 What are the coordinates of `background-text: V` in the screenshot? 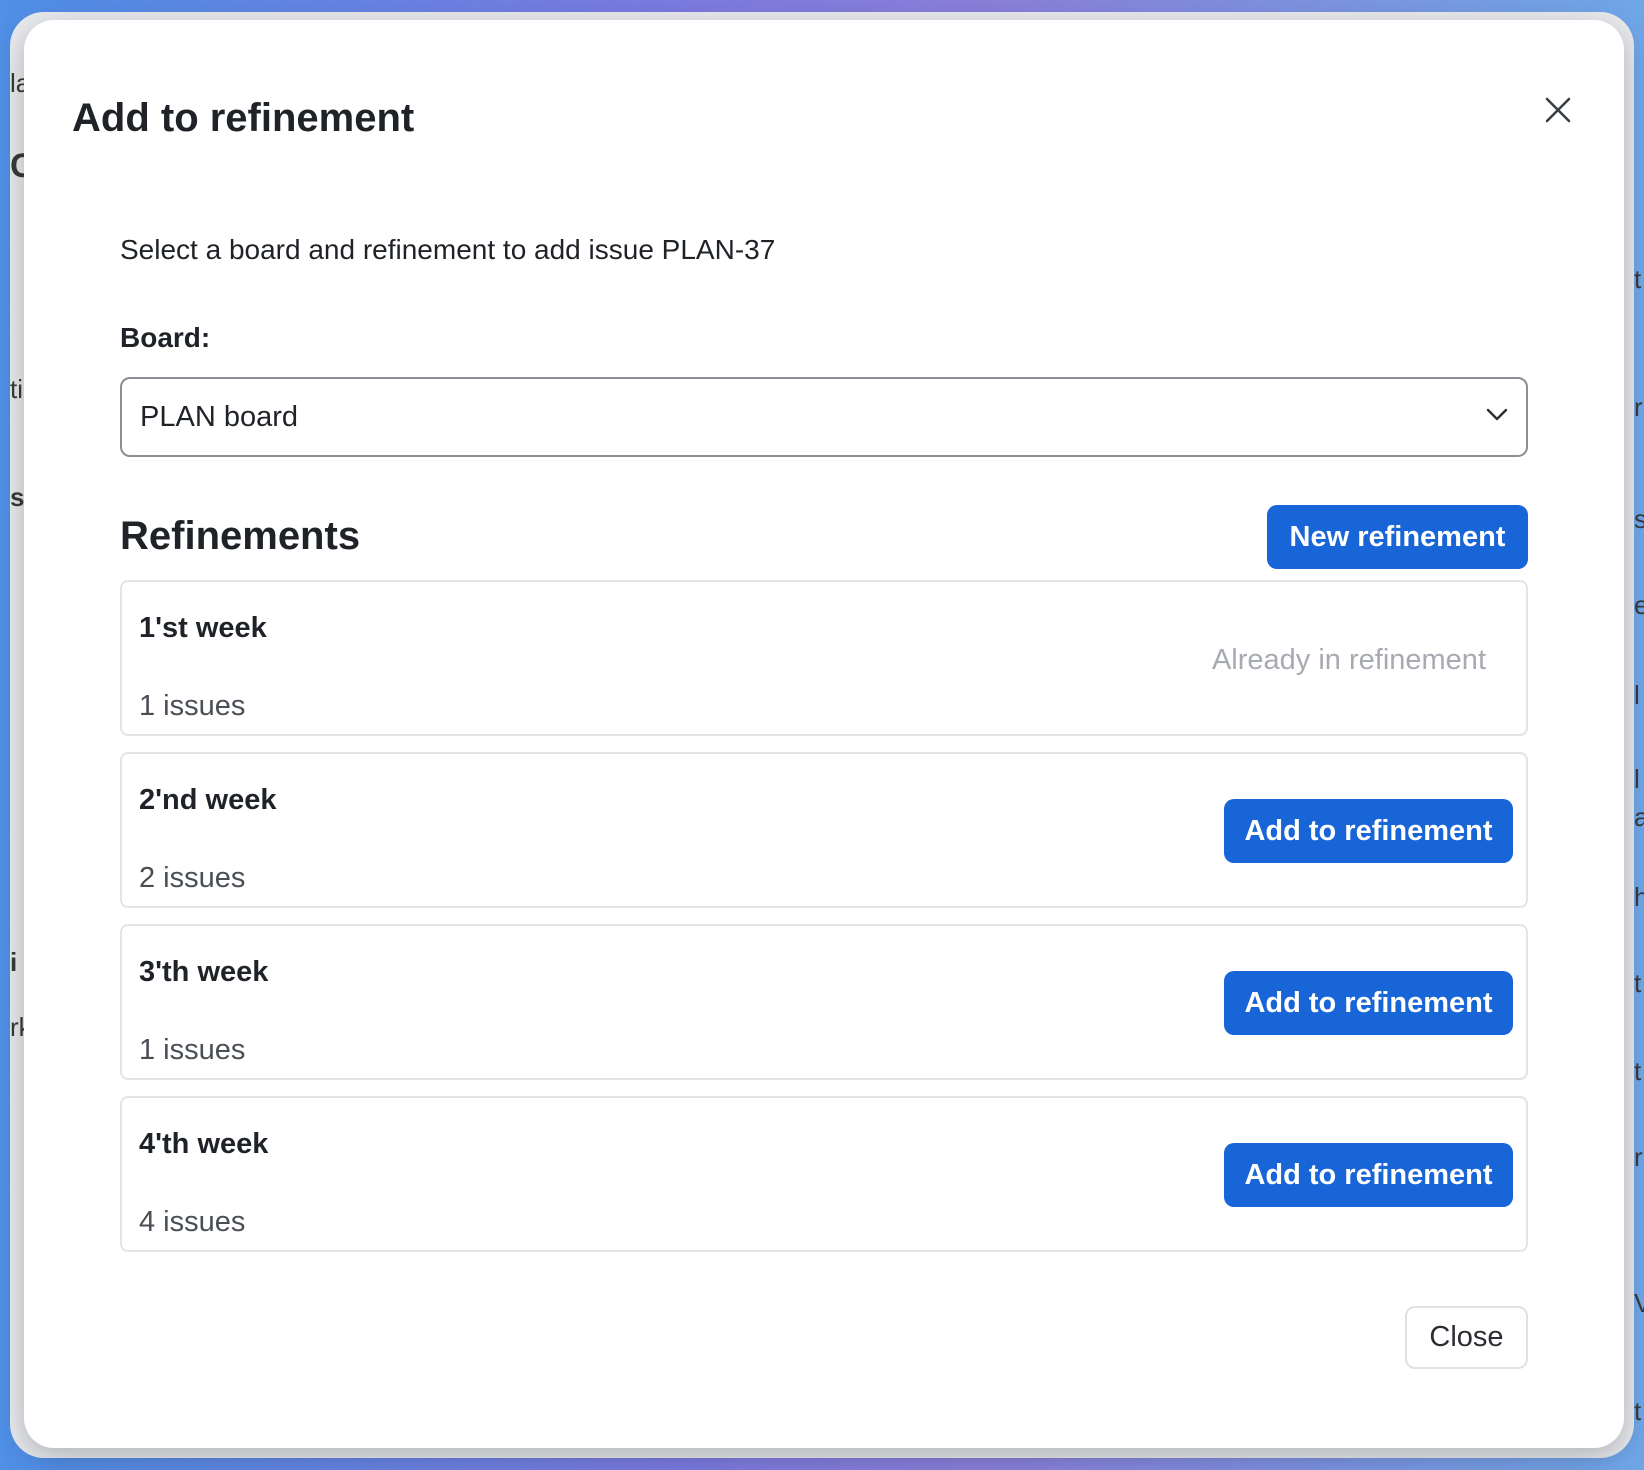 It's located at (1639, 1303).